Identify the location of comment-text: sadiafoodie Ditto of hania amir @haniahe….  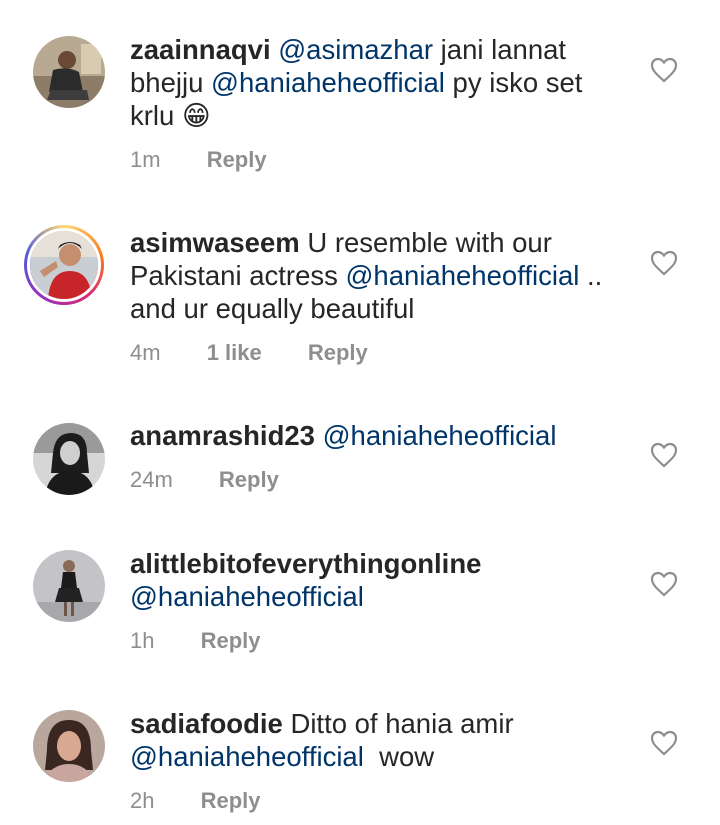
(322, 740).